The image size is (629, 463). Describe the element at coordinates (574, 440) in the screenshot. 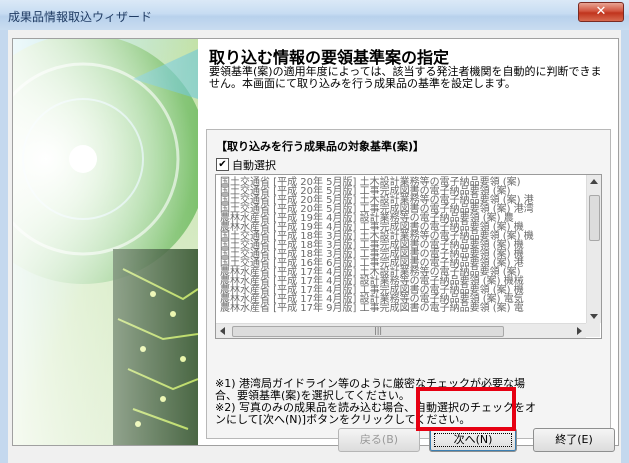

I see `finish-button: 終了(E)` at that location.